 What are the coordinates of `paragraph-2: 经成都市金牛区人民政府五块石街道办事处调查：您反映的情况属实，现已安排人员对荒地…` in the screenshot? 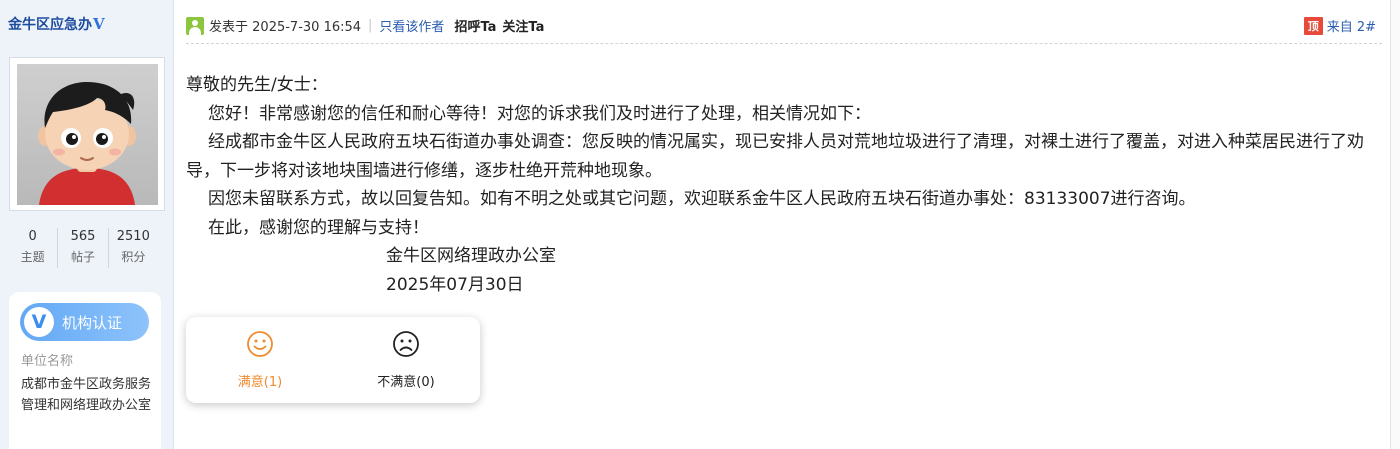 It's located at (775, 156).